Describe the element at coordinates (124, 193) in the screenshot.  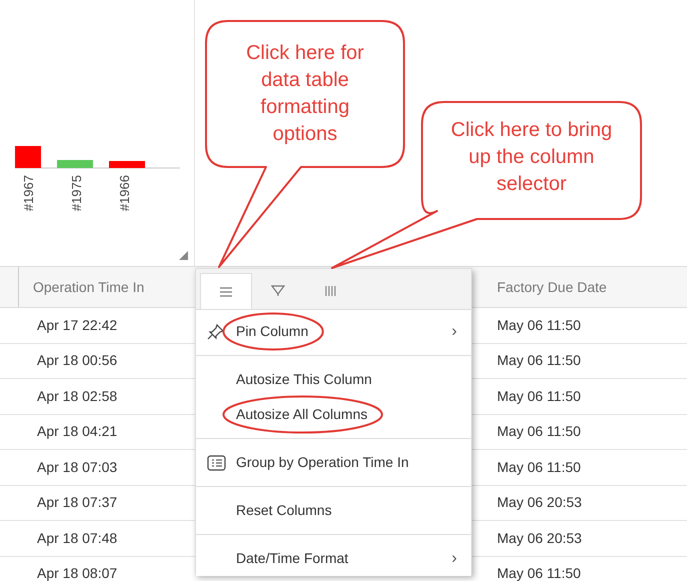
I see `bar-label: #1966` at that location.